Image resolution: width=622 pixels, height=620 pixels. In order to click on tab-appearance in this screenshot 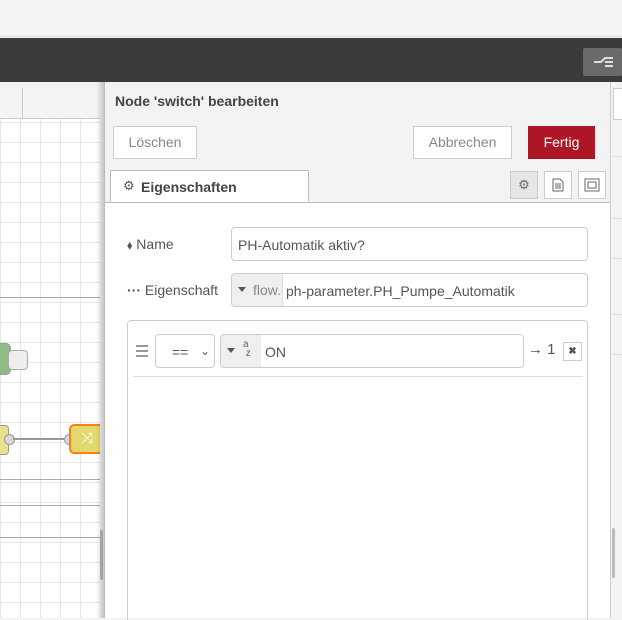, I will do `click(592, 185)`.